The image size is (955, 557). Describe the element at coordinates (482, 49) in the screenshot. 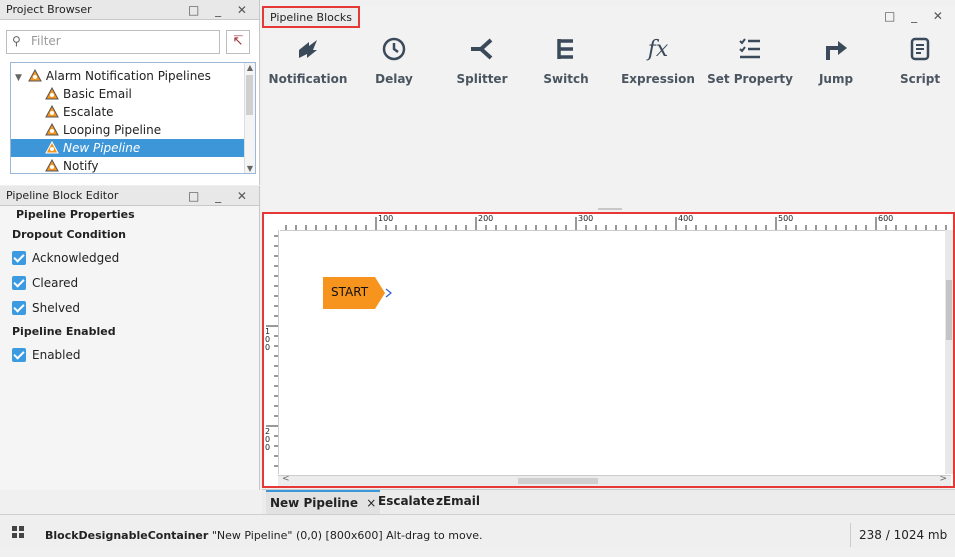

I see `splitter-icon` at that location.